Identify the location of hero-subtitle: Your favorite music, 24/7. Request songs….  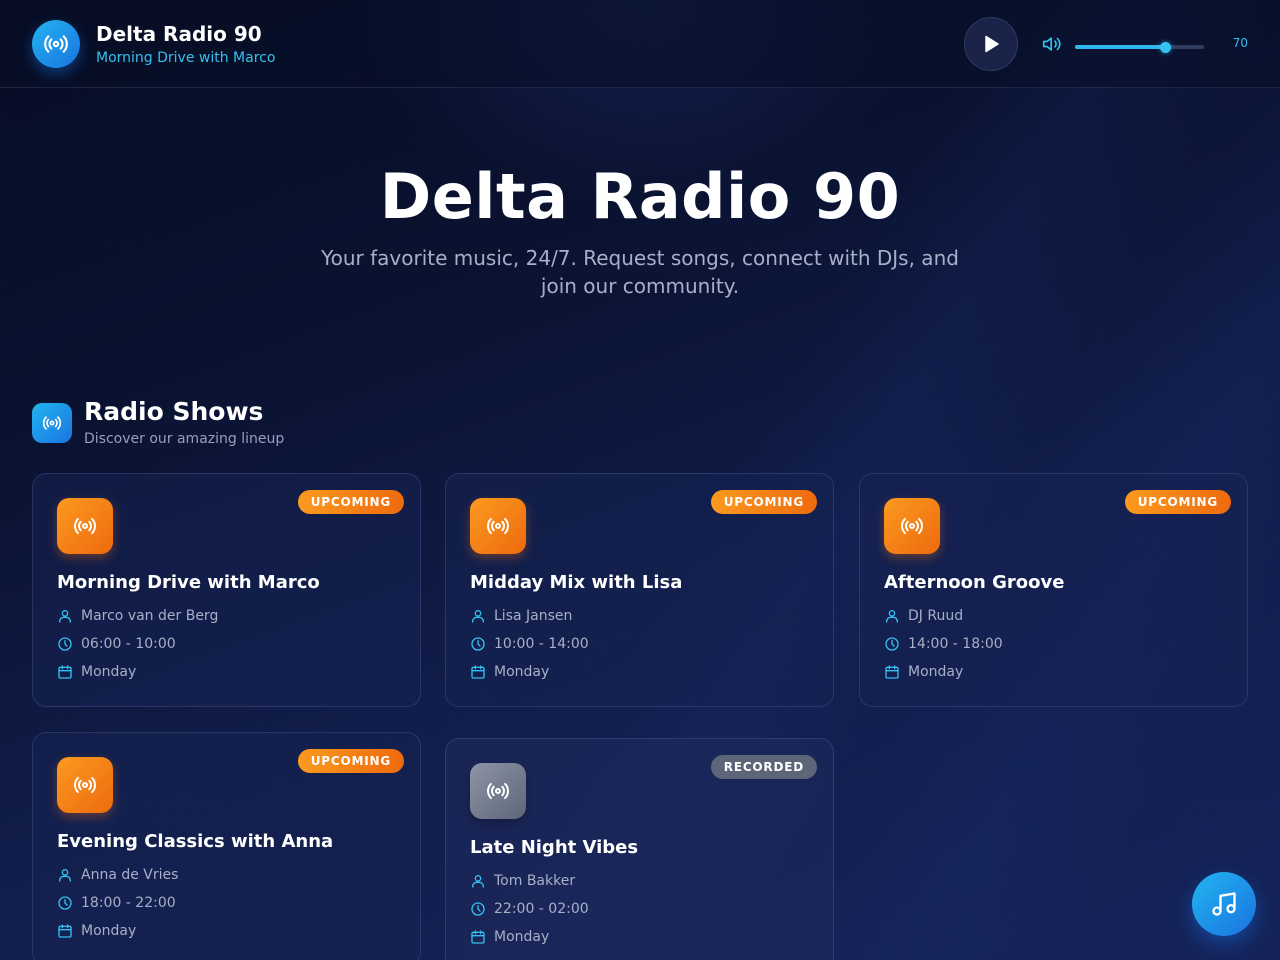
(640, 272).